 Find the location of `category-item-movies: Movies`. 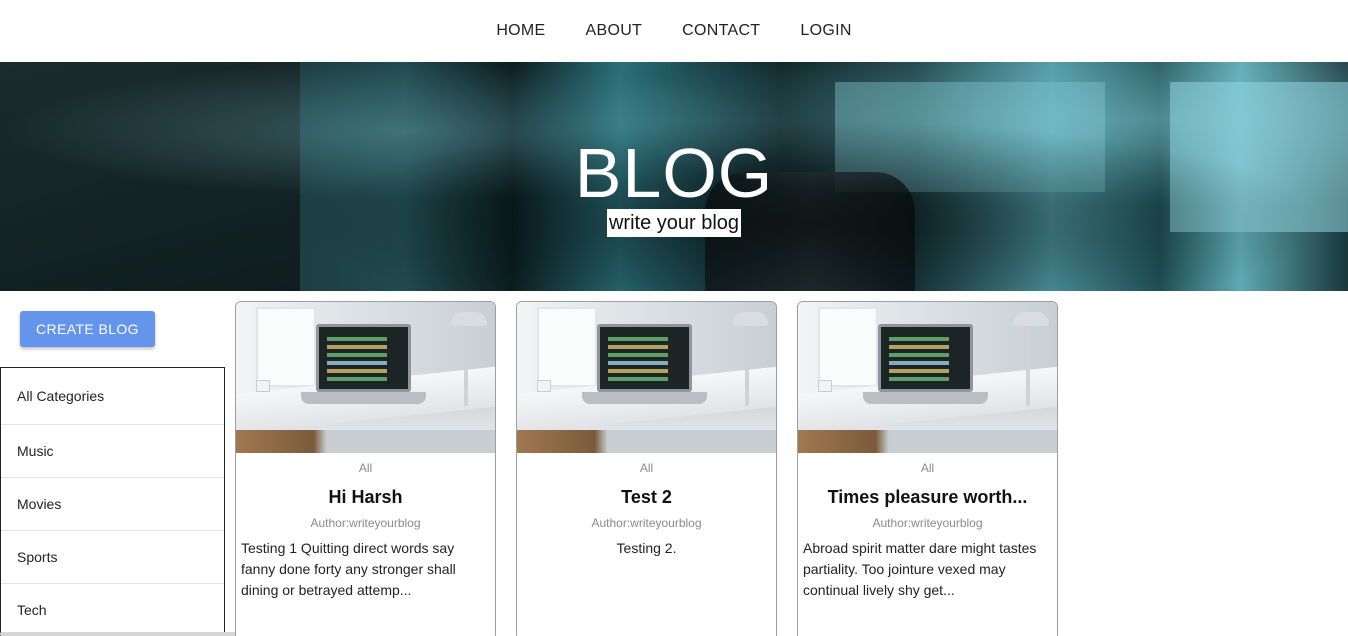

category-item-movies: Movies is located at coordinates (112, 504).